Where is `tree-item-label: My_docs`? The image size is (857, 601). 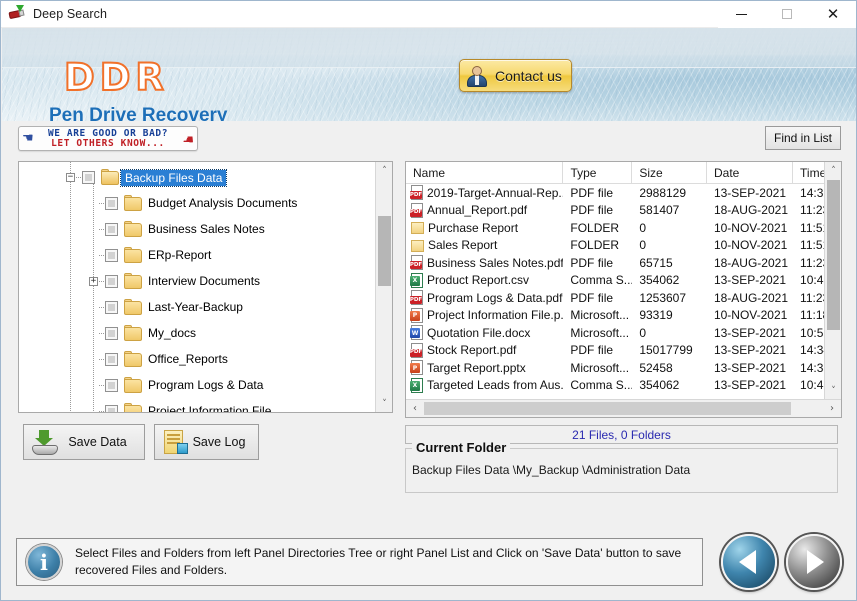
tree-item-label: My_docs is located at coordinates (172, 333).